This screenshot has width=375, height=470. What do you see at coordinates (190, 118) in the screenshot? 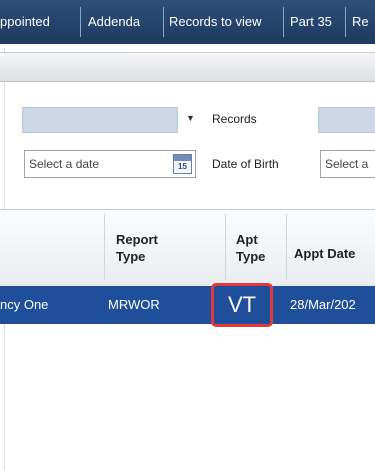
I see `chevron-down-icon: ▼` at bounding box center [190, 118].